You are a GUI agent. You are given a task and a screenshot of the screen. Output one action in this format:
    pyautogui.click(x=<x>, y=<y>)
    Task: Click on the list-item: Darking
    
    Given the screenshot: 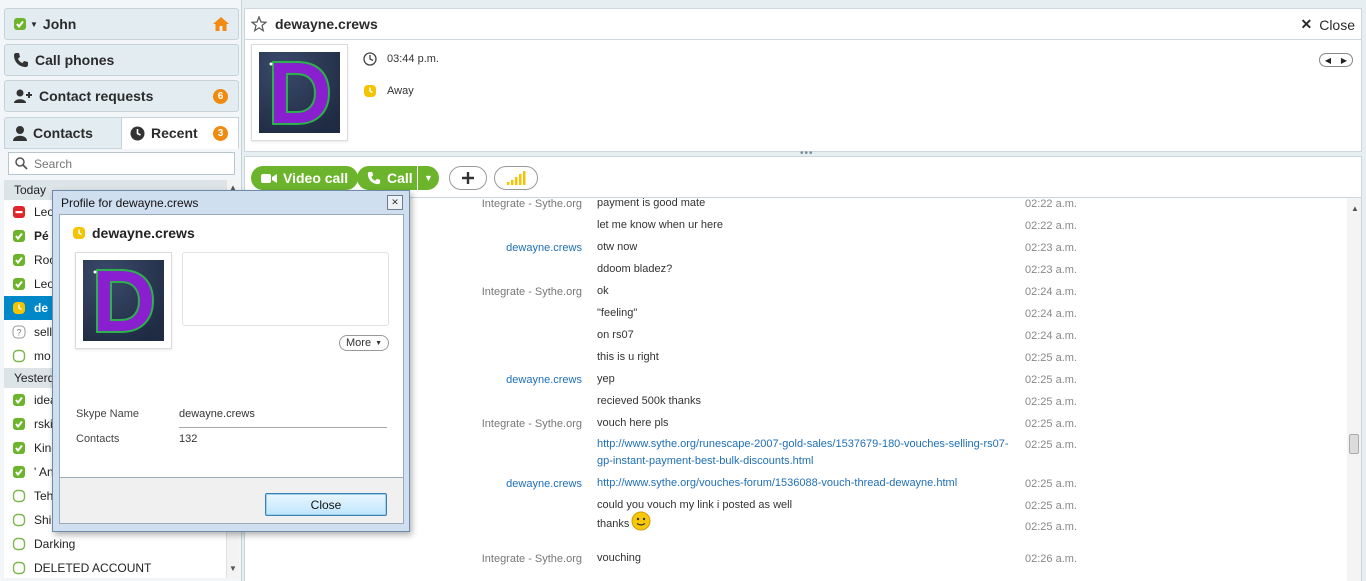 What is the action you would take?
    pyautogui.click(x=121, y=544)
    